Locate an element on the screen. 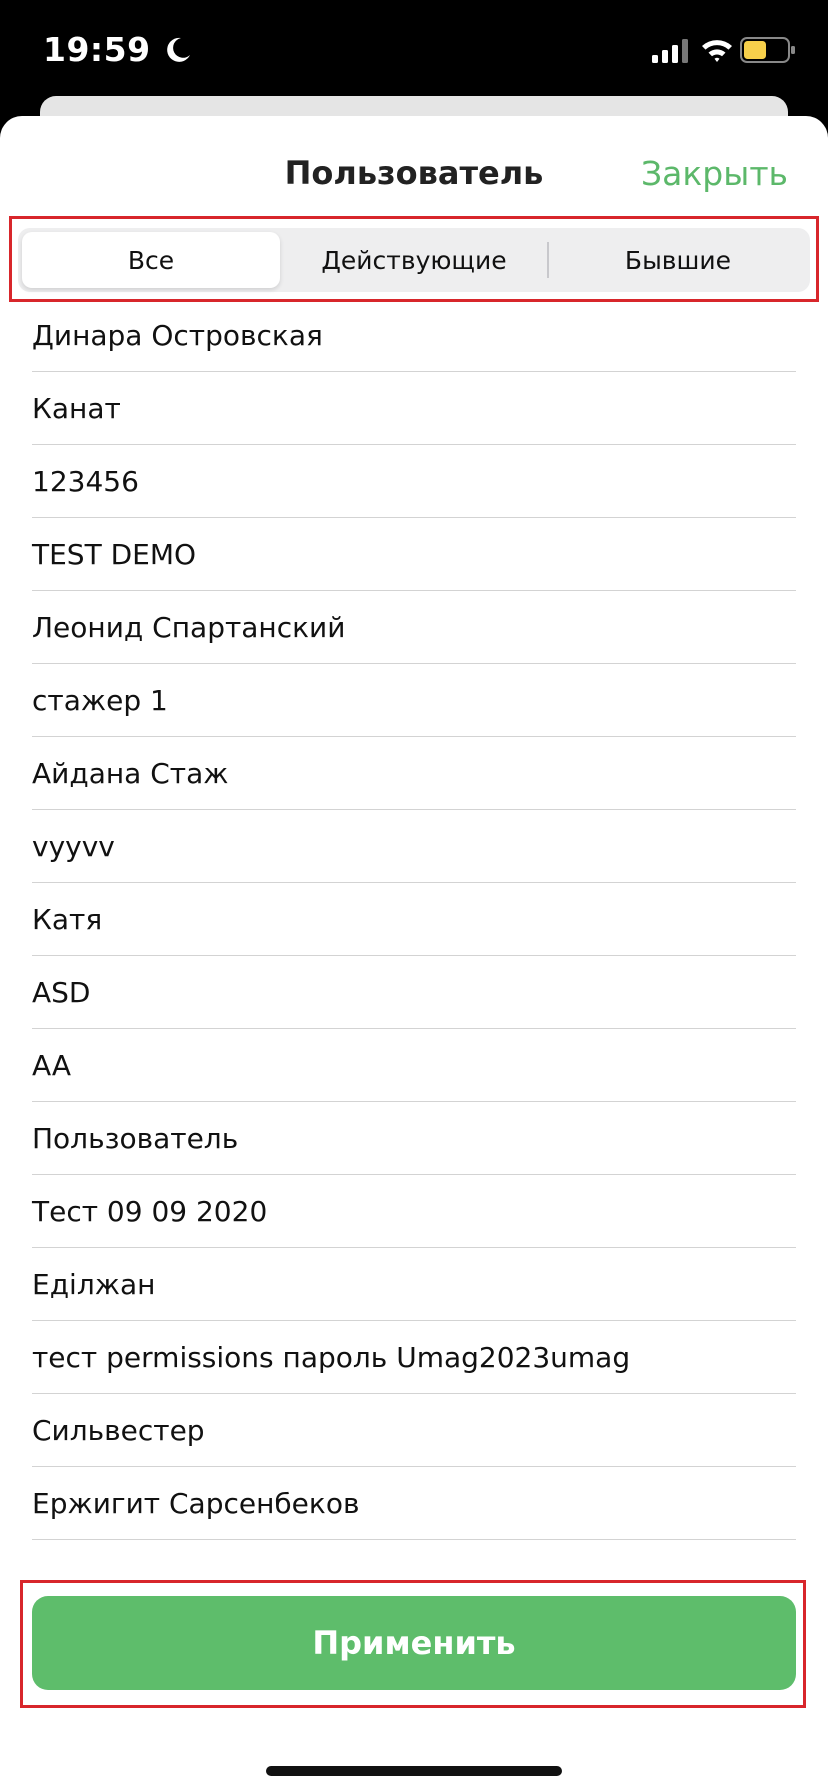 This screenshot has width=828, height=1792. user-list-item: TEST DEMO is located at coordinates (414, 554).